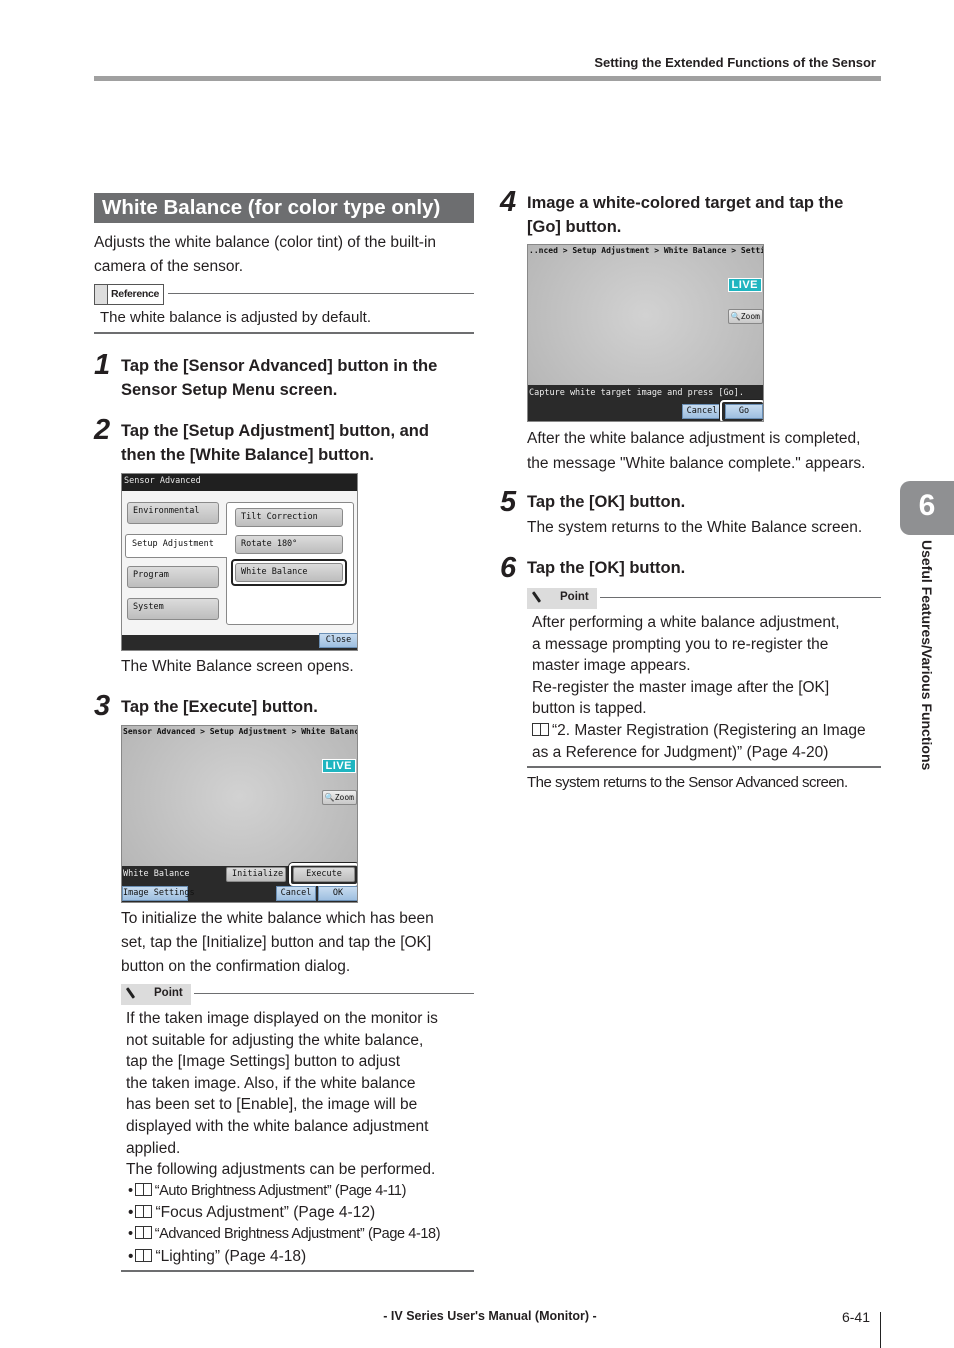 Image resolution: width=954 pixels, height=1348 pixels. I want to click on intro-line: camera of the sensor., so click(169, 266).